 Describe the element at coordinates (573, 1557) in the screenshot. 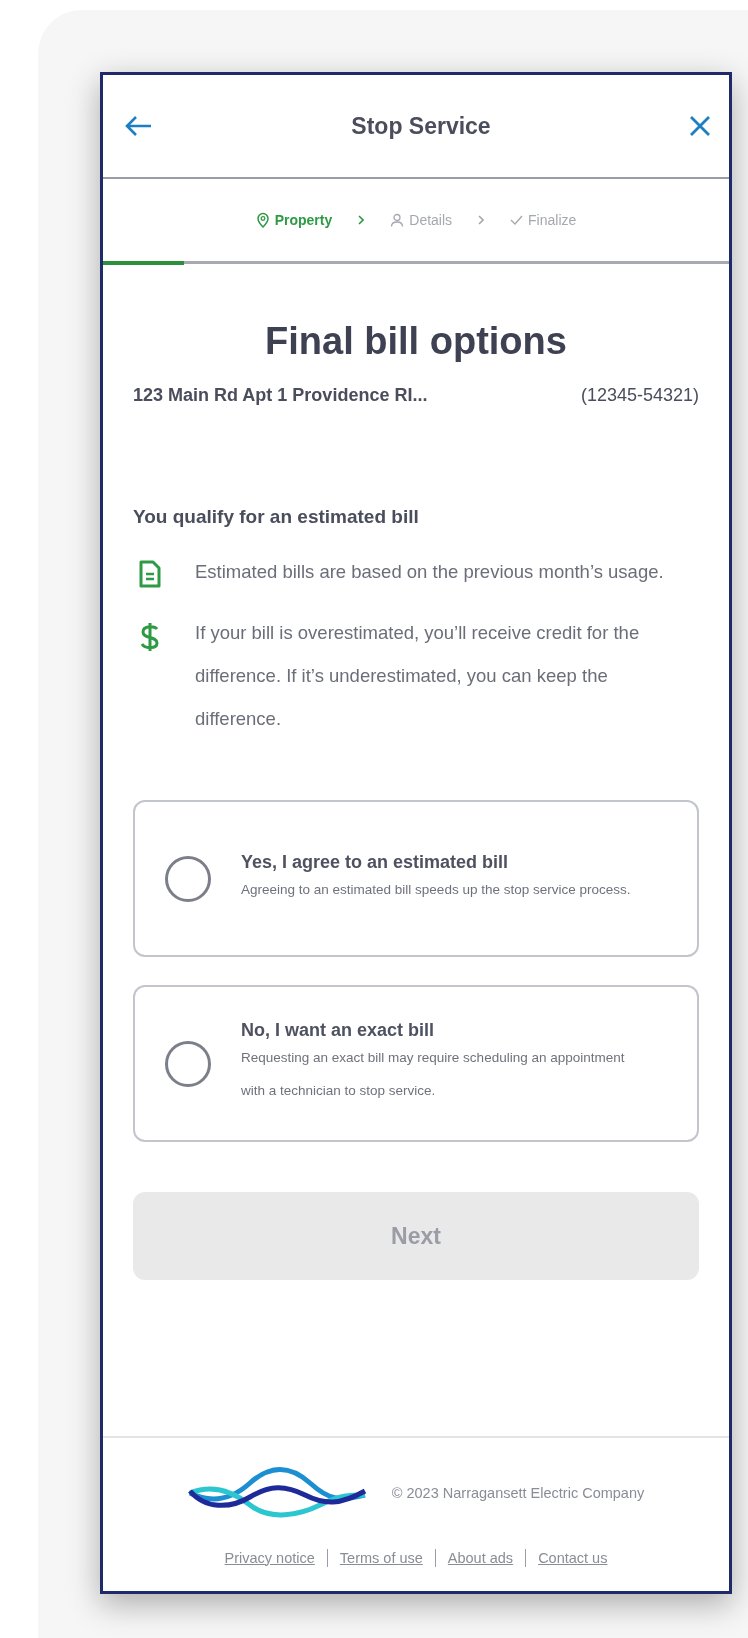

I see `footer-link: Contact us` at that location.